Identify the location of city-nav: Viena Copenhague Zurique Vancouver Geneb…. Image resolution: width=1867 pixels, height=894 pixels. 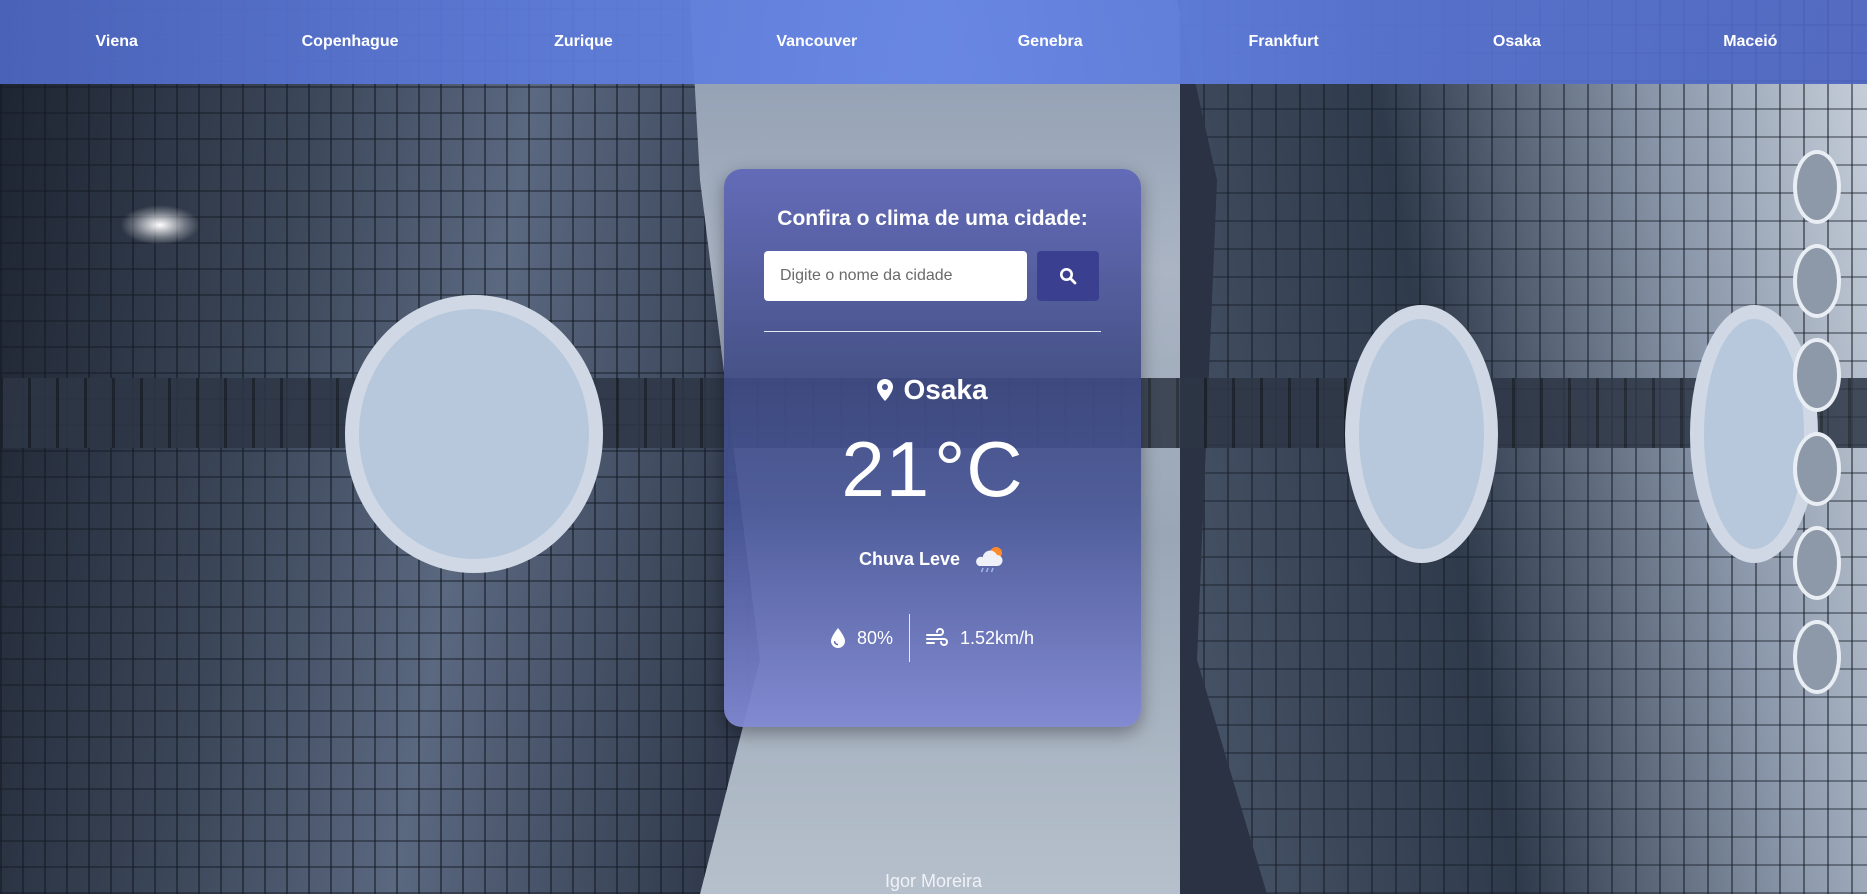
(933, 42).